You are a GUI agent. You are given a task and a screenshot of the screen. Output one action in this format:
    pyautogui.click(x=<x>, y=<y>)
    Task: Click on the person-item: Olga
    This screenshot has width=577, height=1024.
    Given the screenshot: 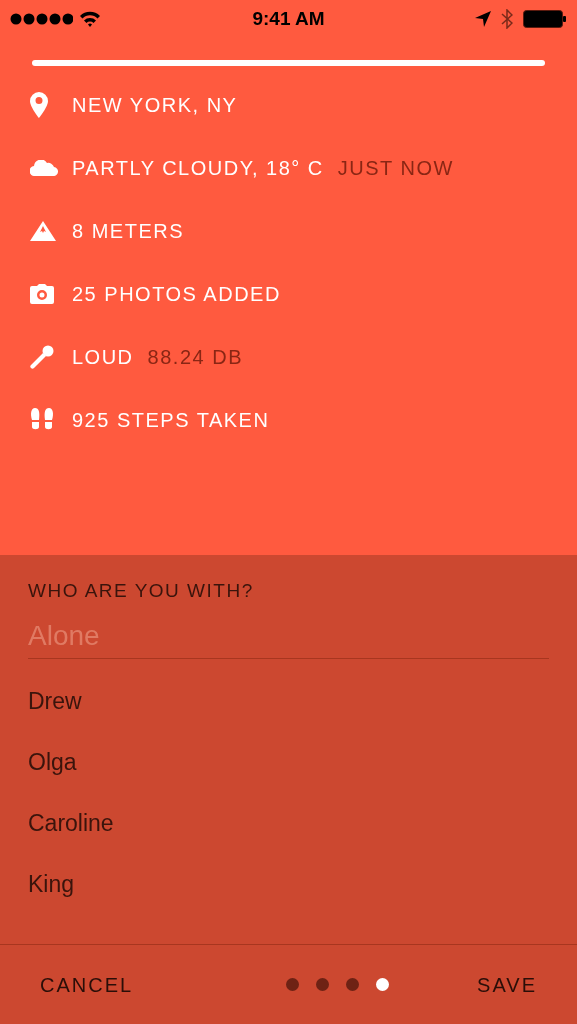 What is the action you would take?
    pyautogui.click(x=288, y=762)
    